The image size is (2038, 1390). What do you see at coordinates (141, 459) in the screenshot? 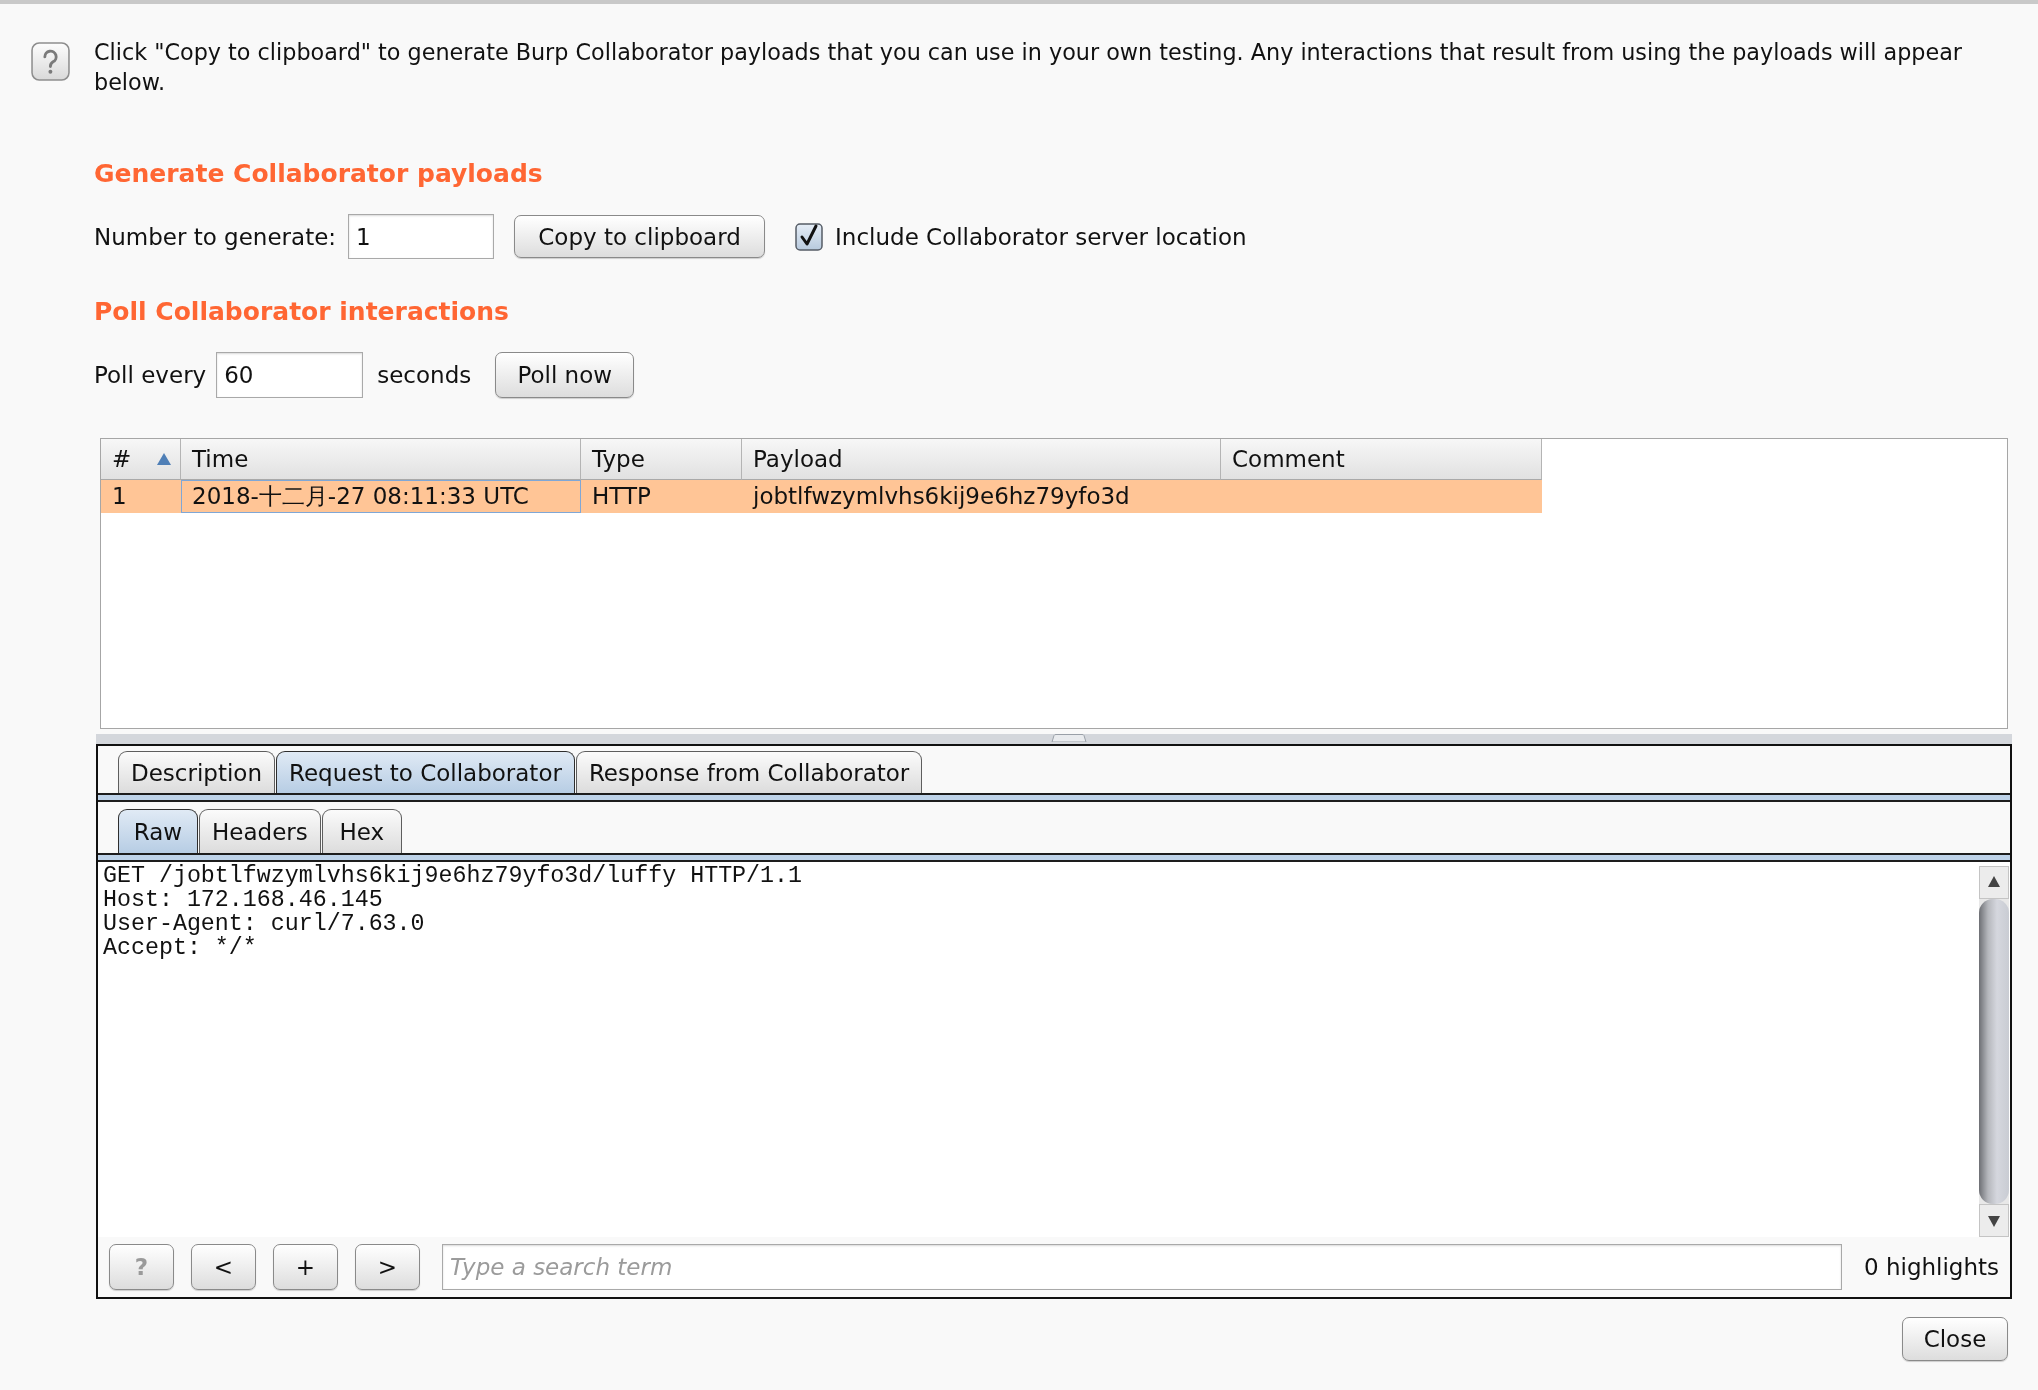
I see `column-header: #` at bounding box center [141, 459].